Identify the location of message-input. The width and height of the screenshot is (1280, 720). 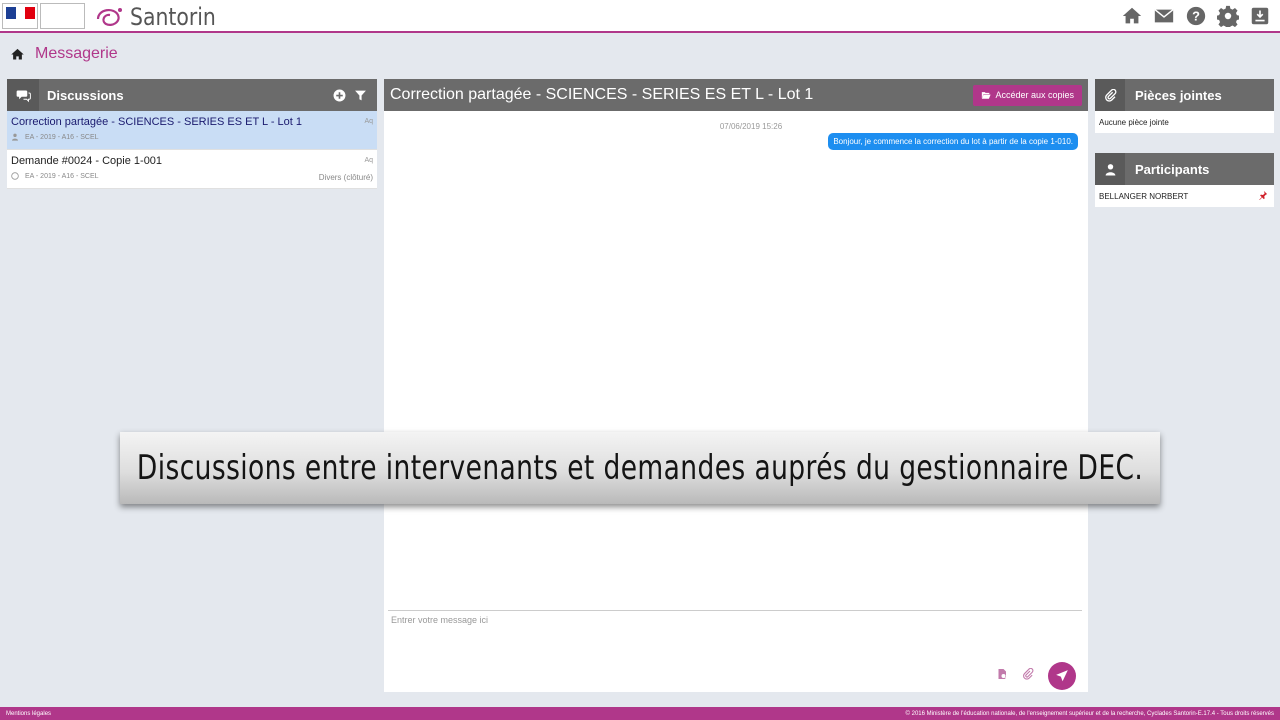
(735, 636).